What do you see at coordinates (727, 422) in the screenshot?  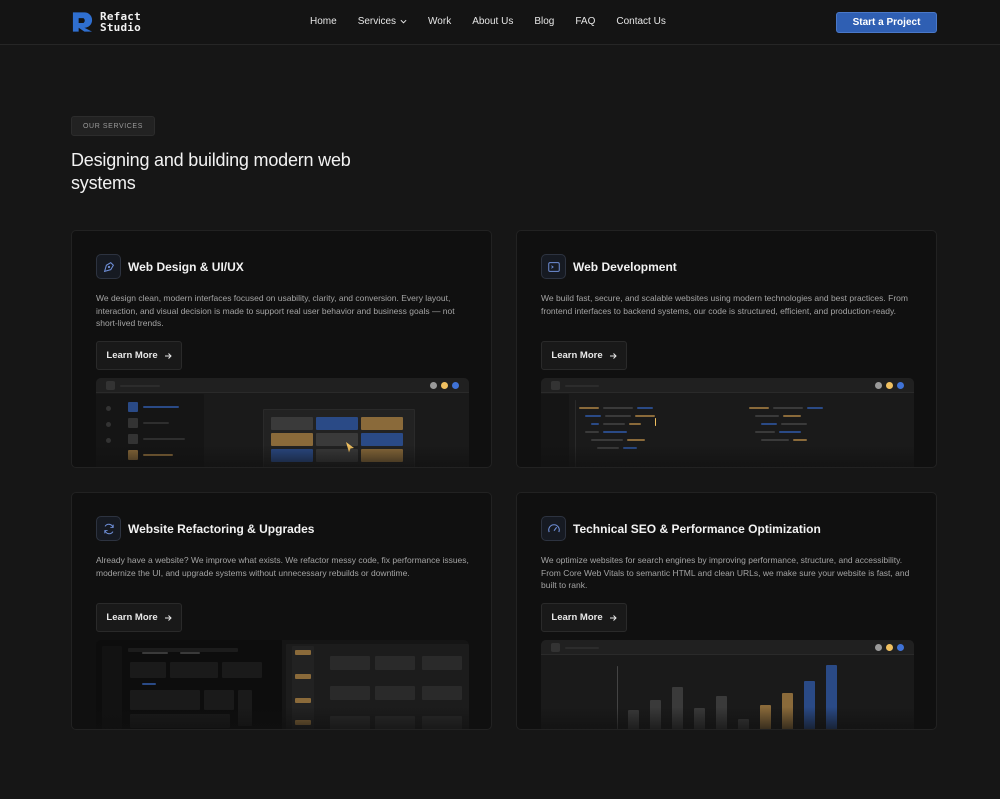 I see `code-preview` at bounding box center [727, 422].